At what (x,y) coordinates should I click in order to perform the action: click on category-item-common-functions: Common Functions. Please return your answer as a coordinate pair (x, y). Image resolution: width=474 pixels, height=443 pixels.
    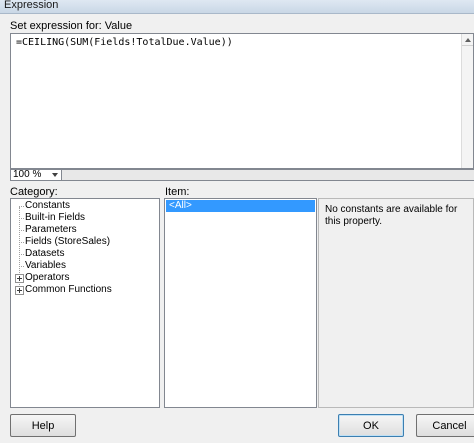
    Looking at the image, I should click on (68, 290).